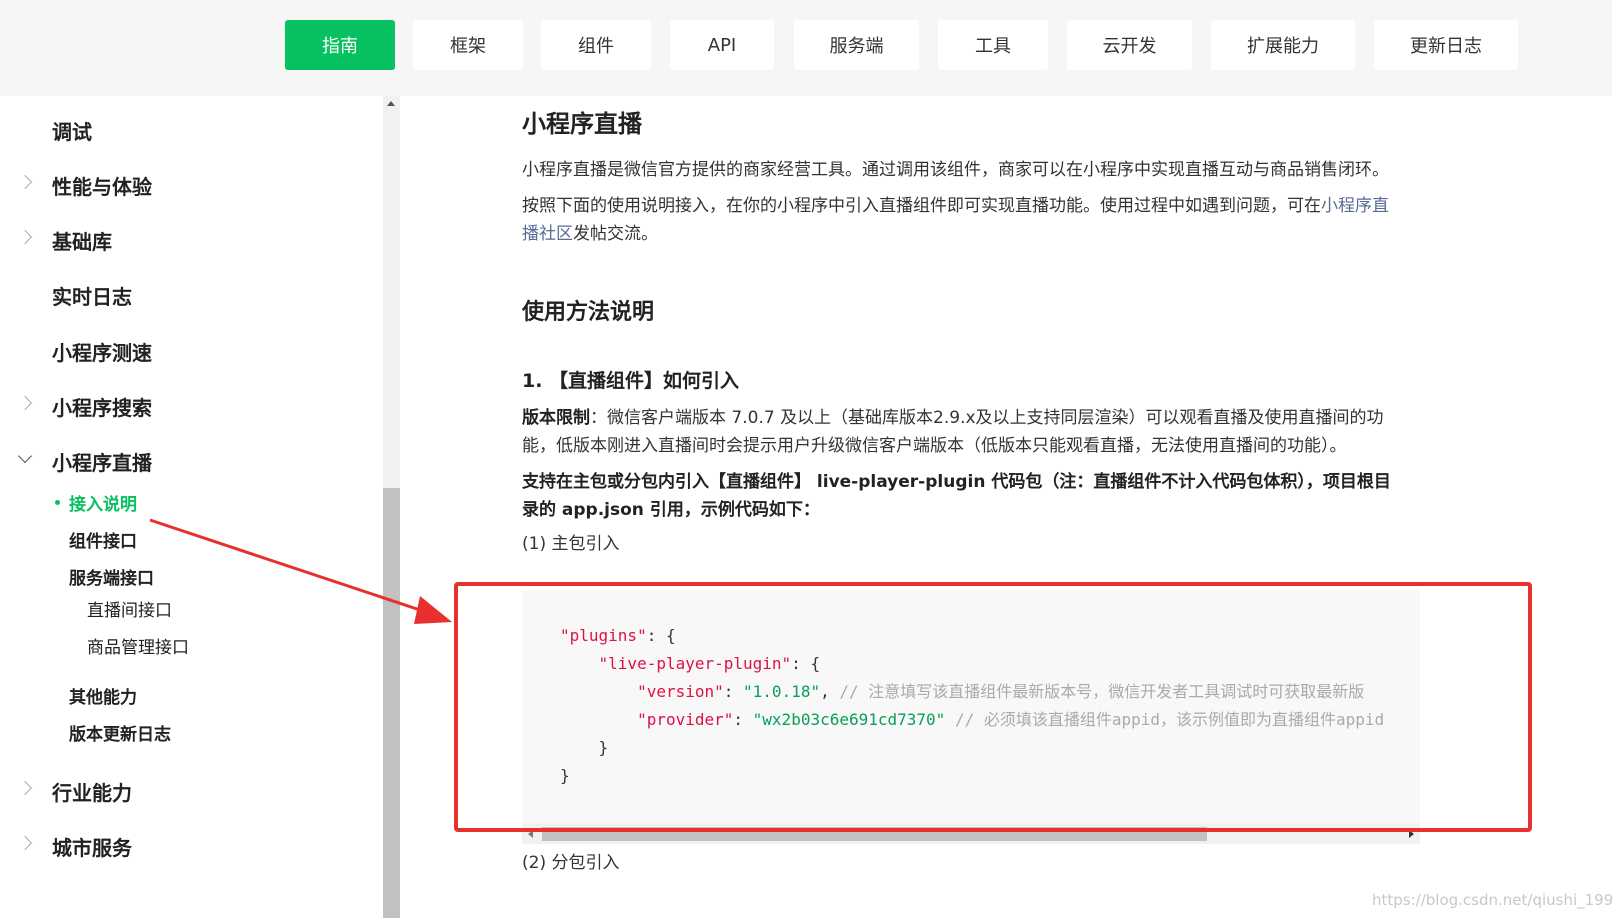  What do you see at coordinates (103, 502) in the screenshot?
I see `sidebar-sub-integration: 接入说明` at bounding box center [103, 502].